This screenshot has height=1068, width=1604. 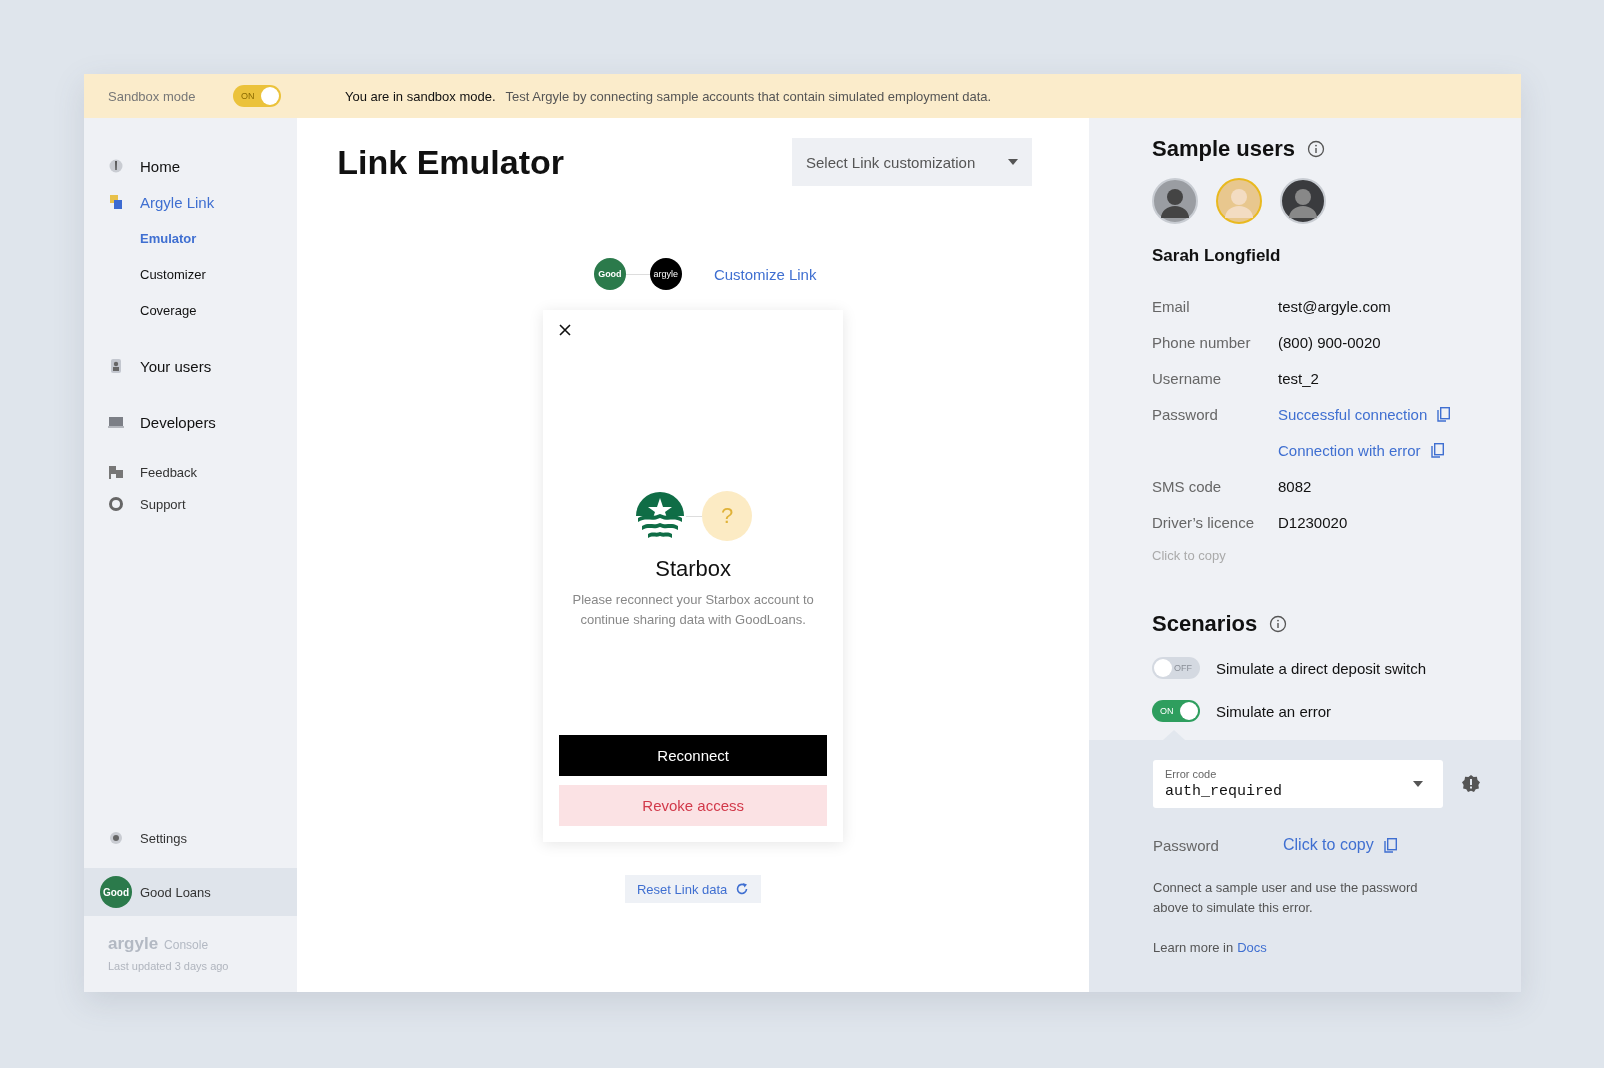 What do you see at coordinates (1330, 342) in the screenshot?
I see `field-value: (800) 900-0020` at bounding box center [1330, 342].